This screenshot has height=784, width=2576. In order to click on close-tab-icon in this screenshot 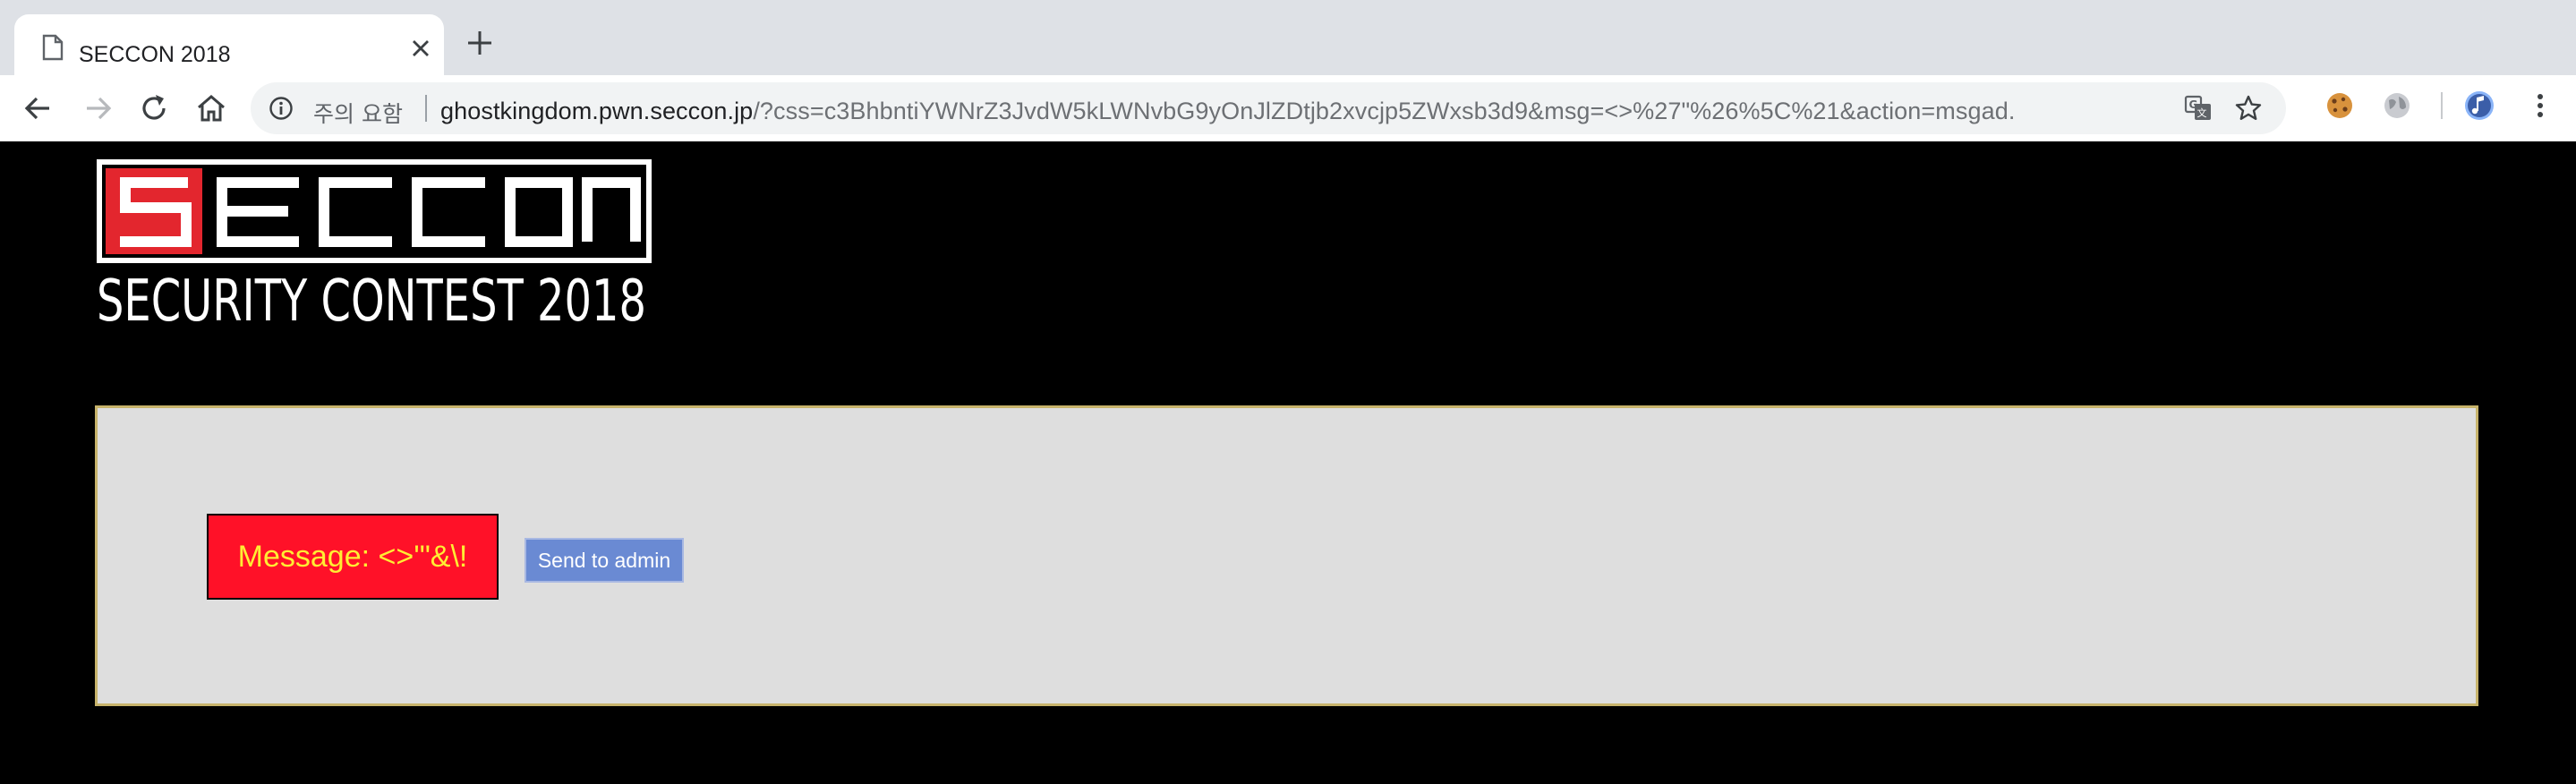, I will do `click(420, 48)`.